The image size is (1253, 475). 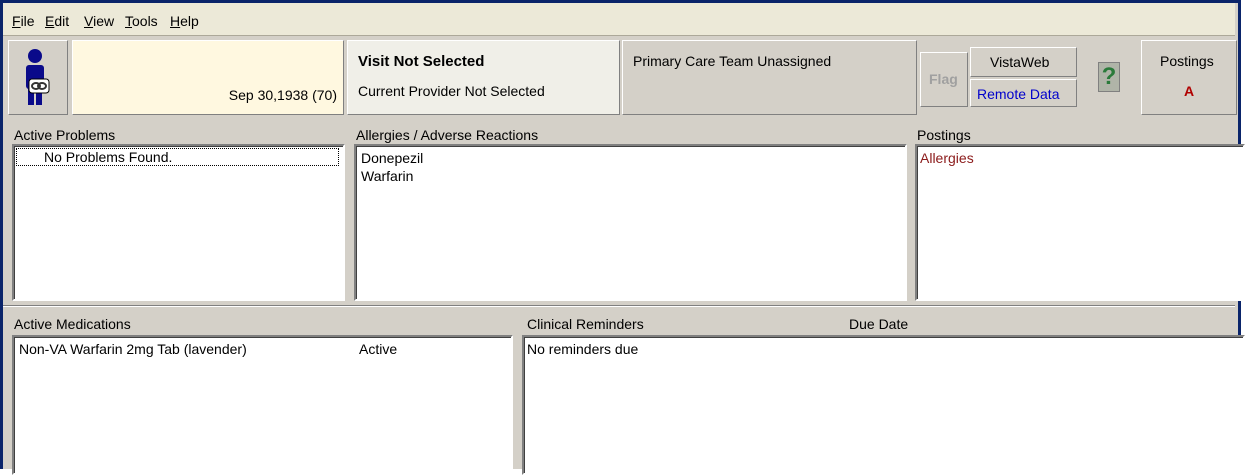 I want to click on remote-data-button: Remote Data, so click(x=1023, y=93).